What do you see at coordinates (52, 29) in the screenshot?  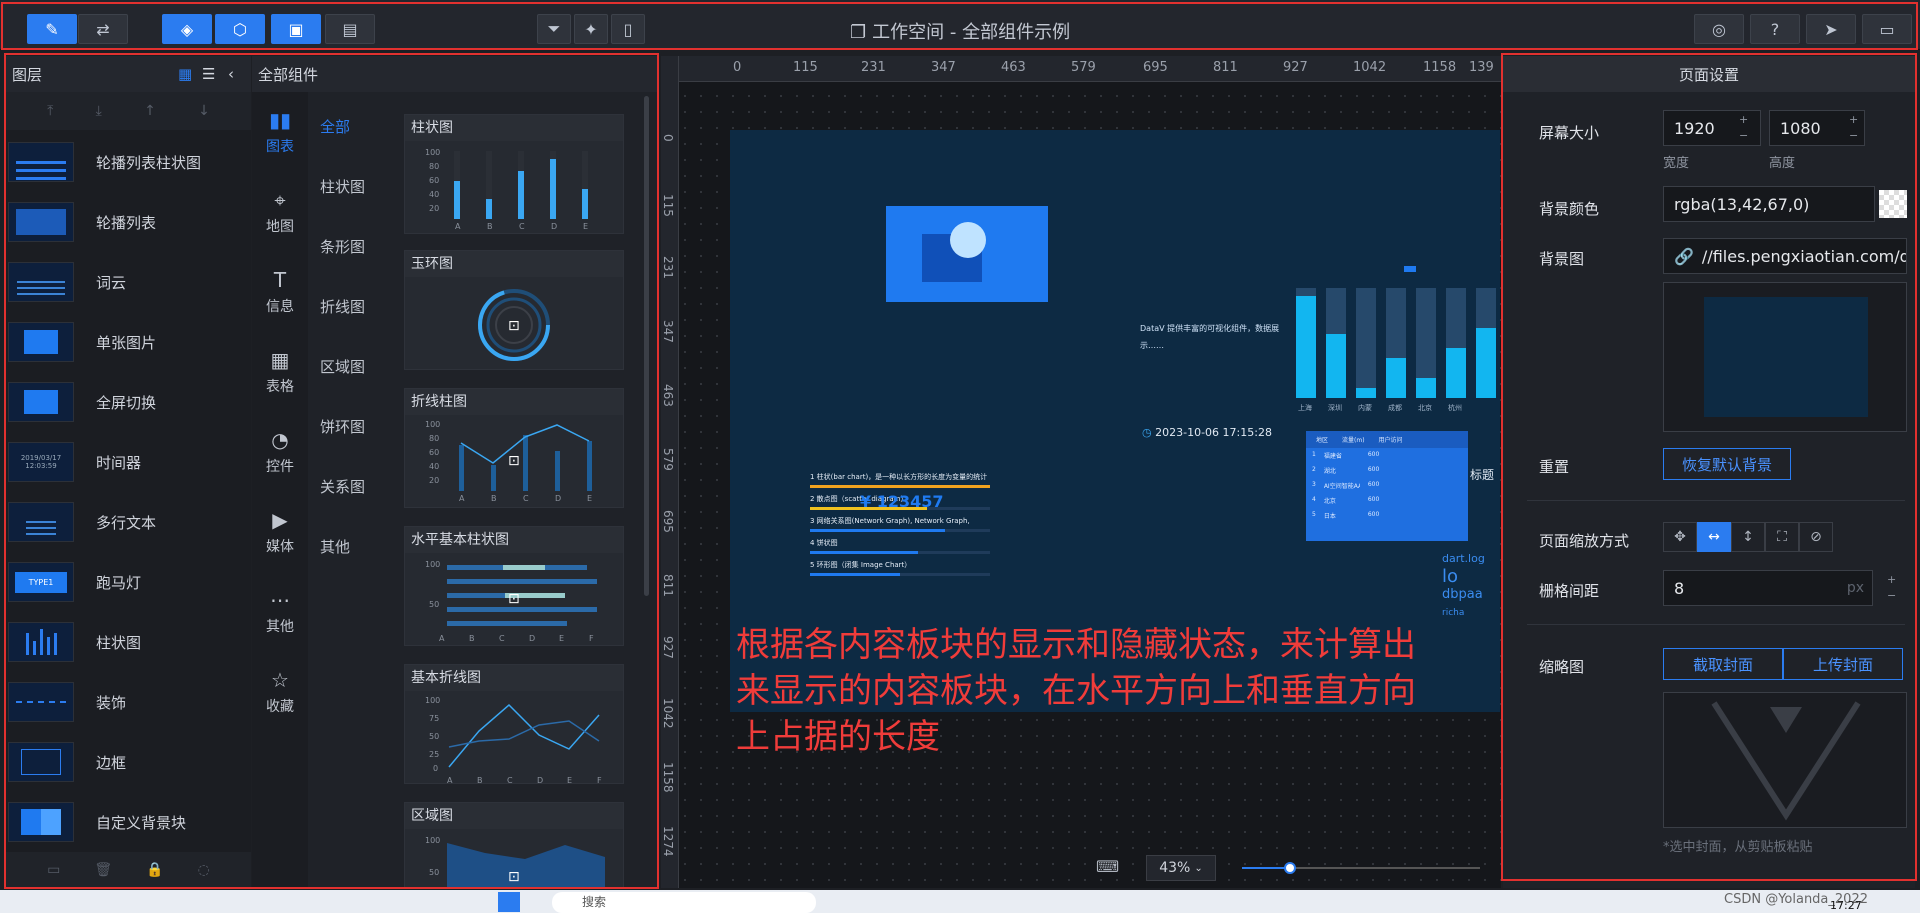 I see `edit-mode-button: ✎` at bounding box center [52, 29].